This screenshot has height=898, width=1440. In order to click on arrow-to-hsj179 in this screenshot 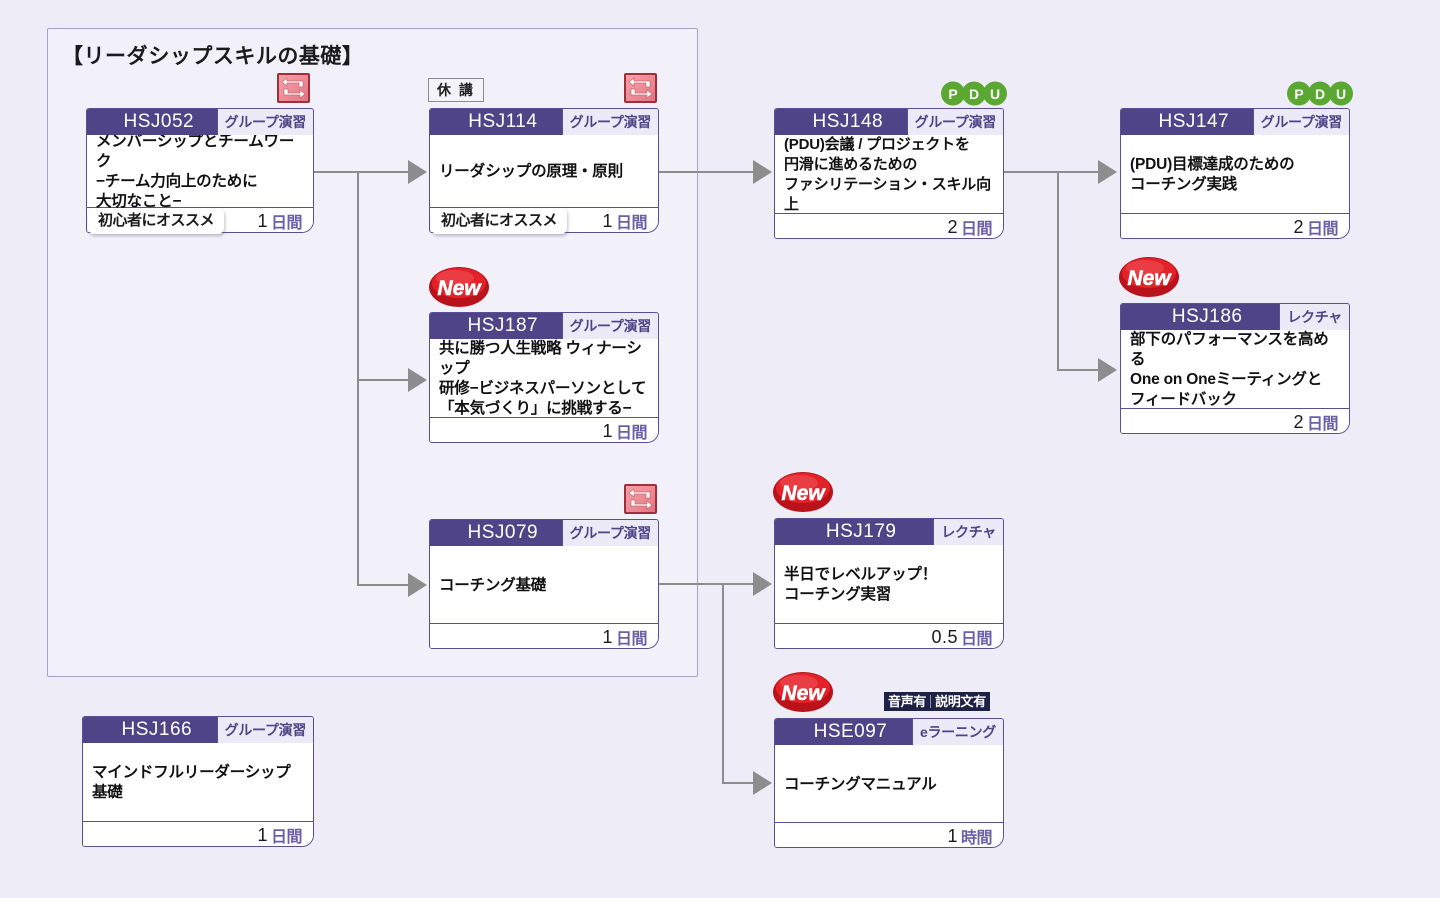, I will do `click(762, 584)`.